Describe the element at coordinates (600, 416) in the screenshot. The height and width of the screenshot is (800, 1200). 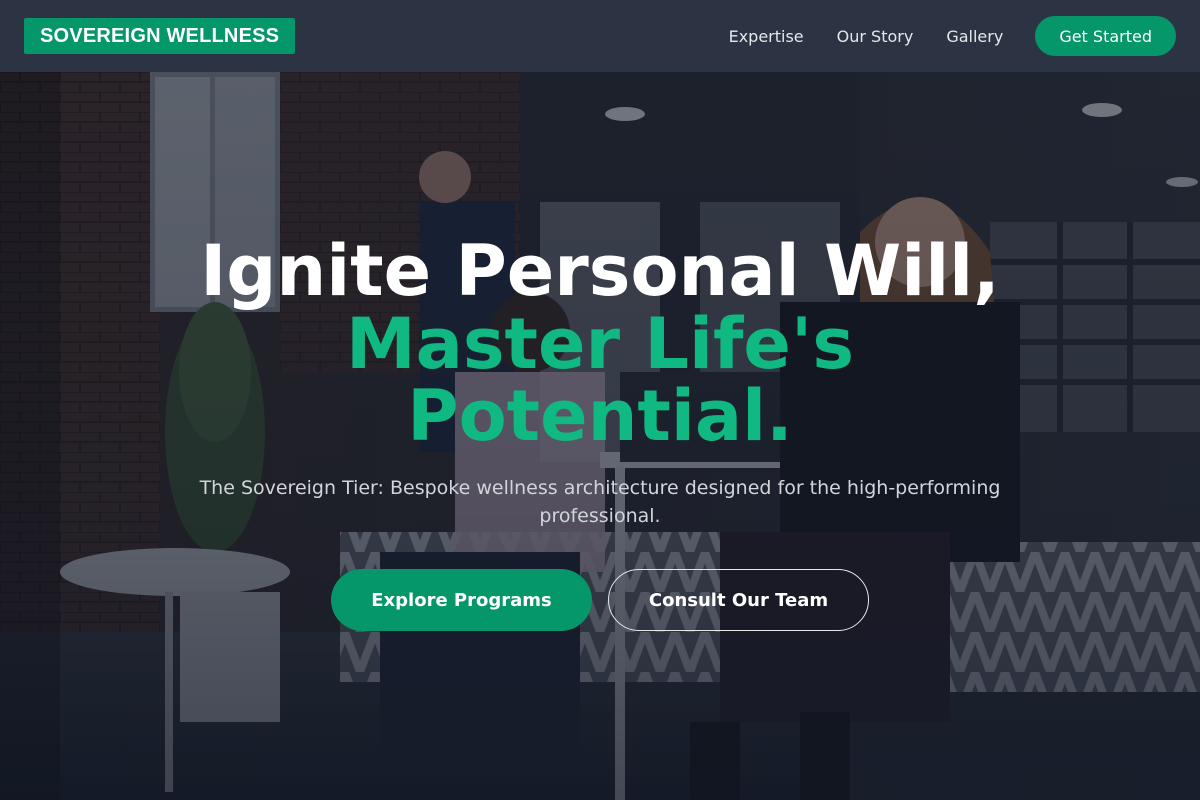
I see `hero-headline-line-3: Potential.` at that location.